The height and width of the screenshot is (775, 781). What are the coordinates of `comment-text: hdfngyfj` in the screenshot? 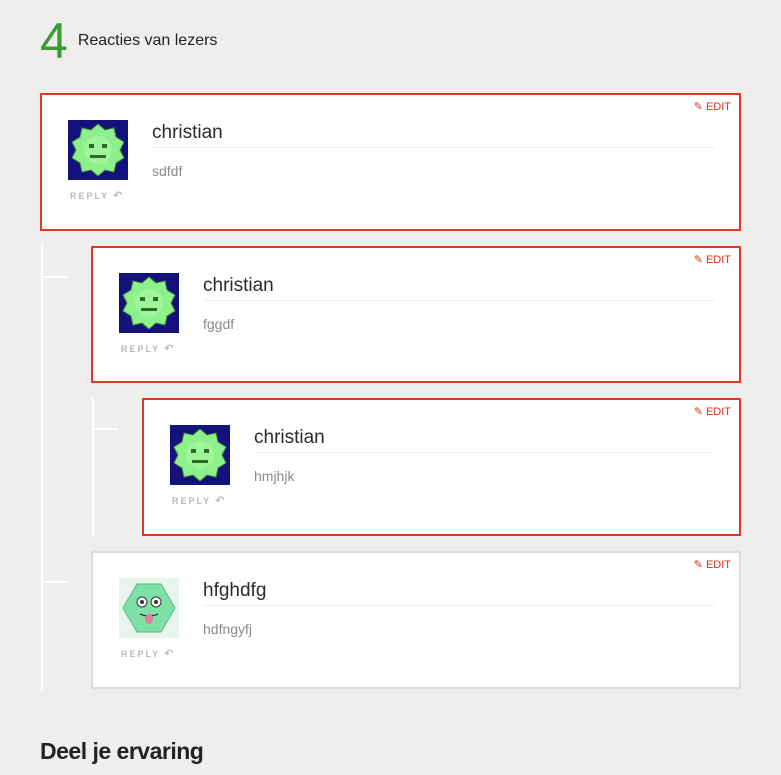 It's located at (228, 629).